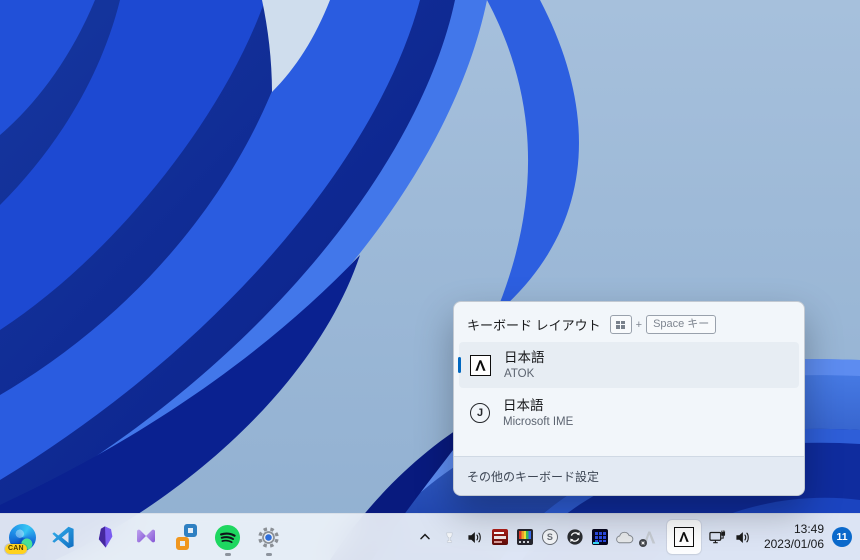  I want to click on taskbar-apps: CAN, so click(144, 537).